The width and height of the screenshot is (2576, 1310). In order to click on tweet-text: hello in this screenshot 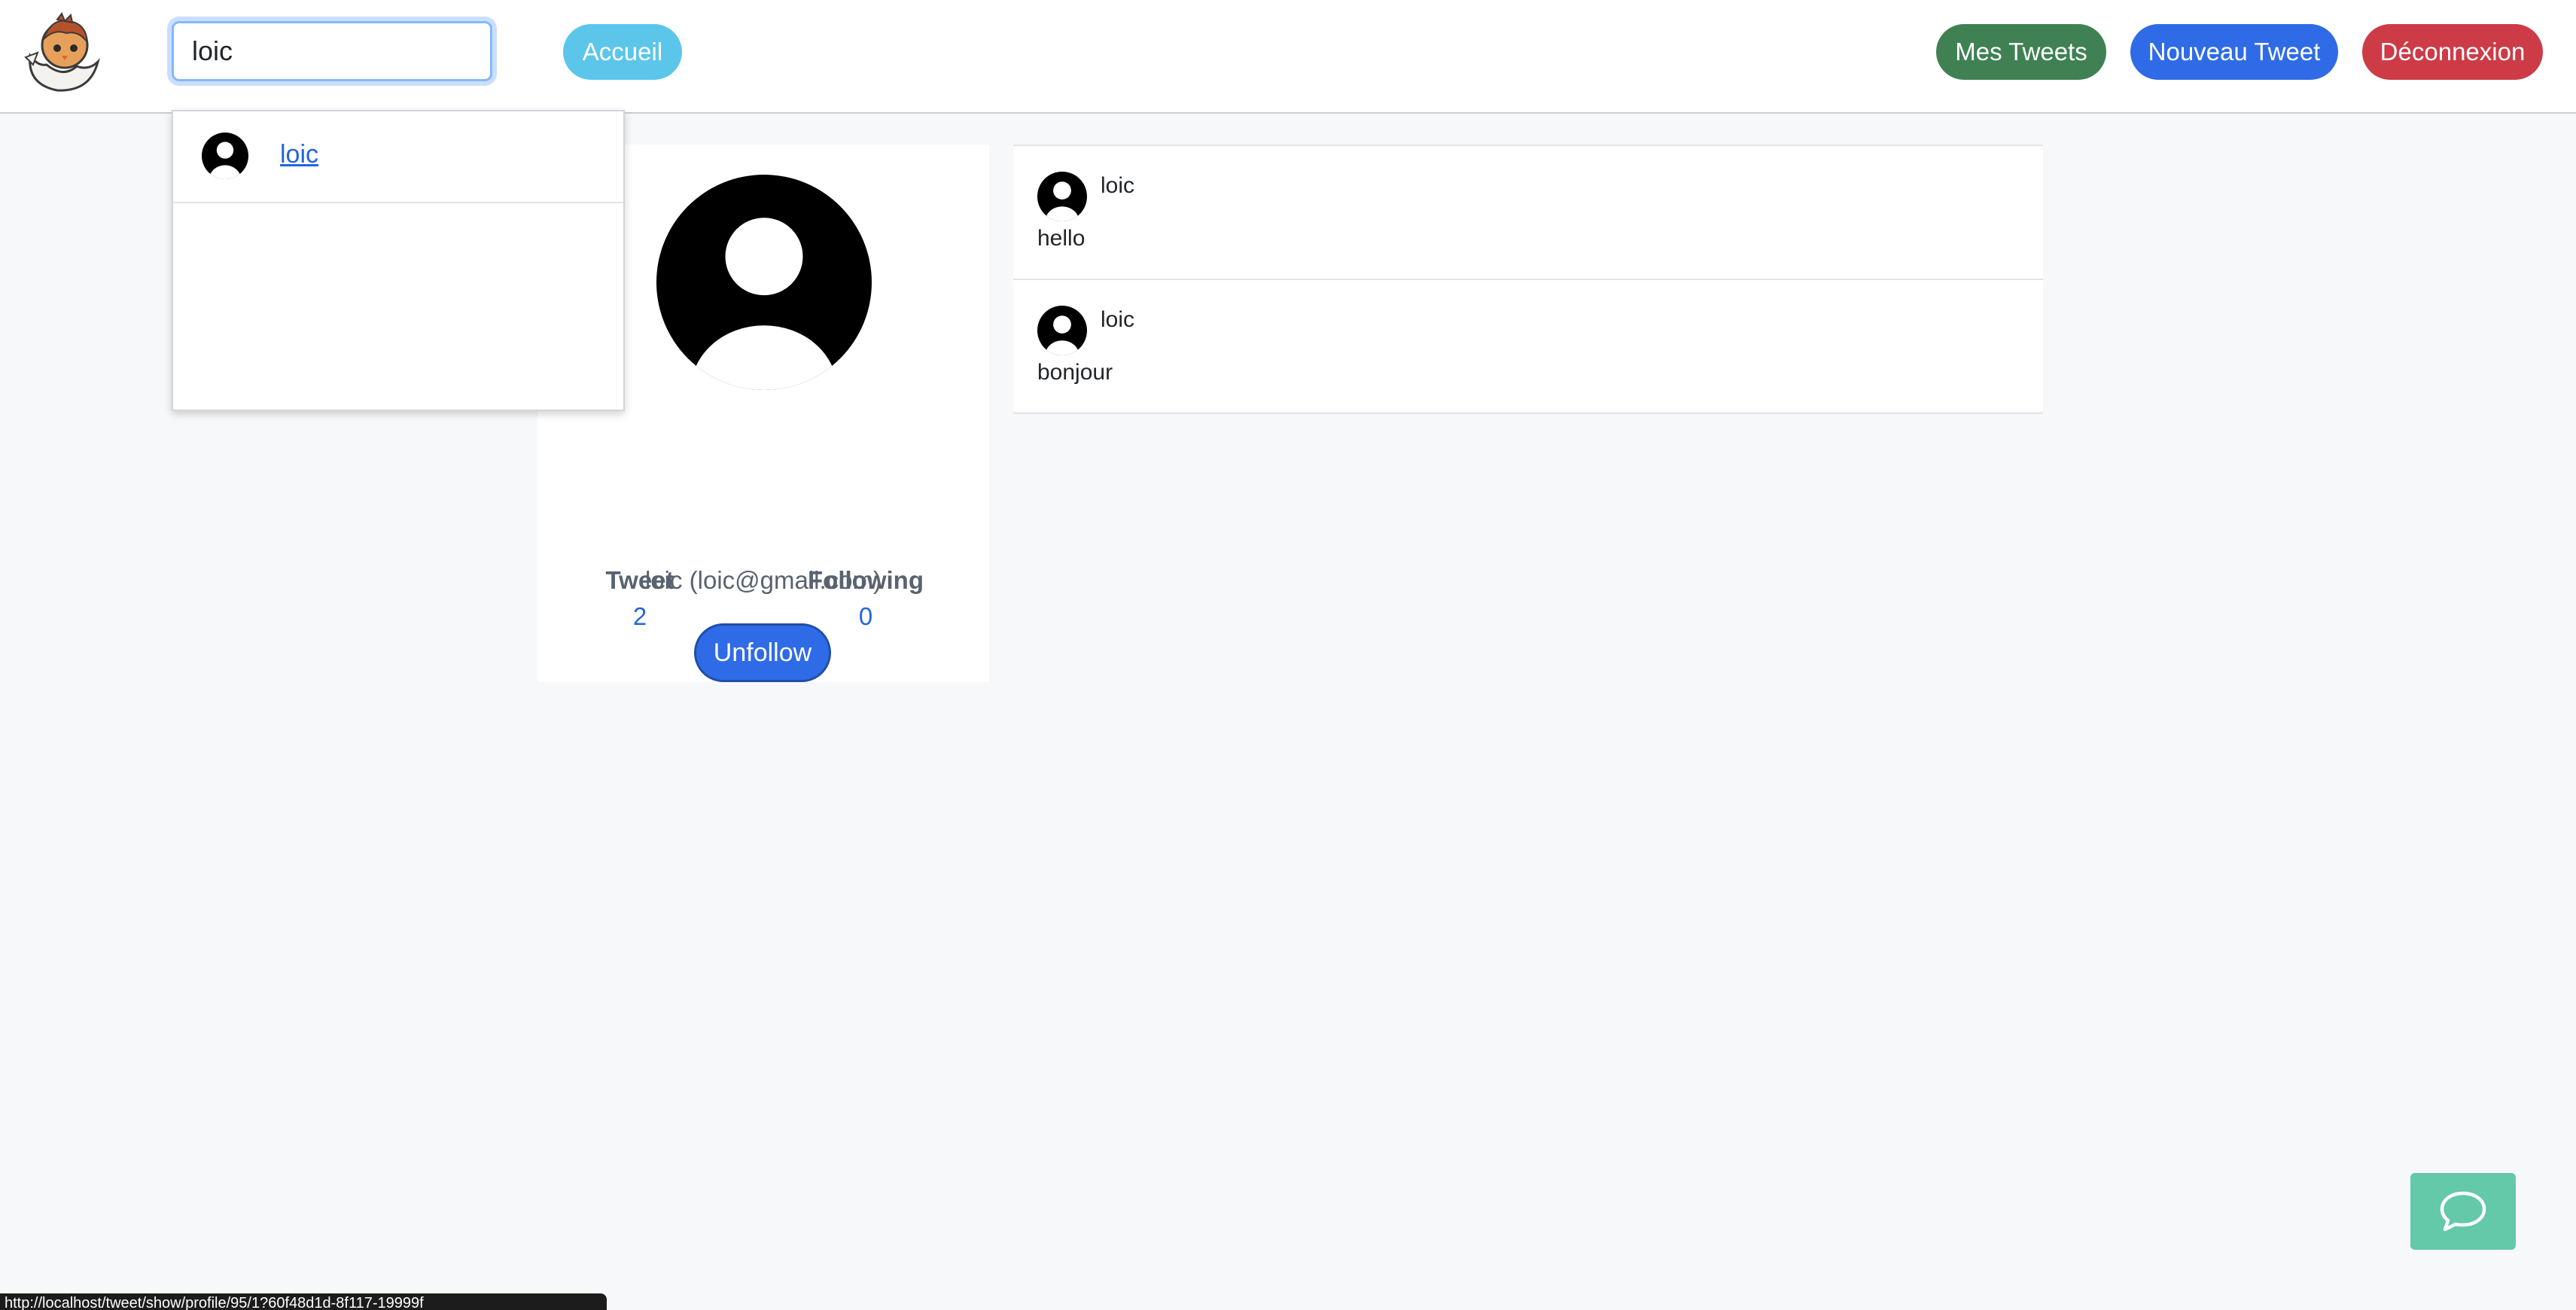, I will do `click(1062, 239)`.